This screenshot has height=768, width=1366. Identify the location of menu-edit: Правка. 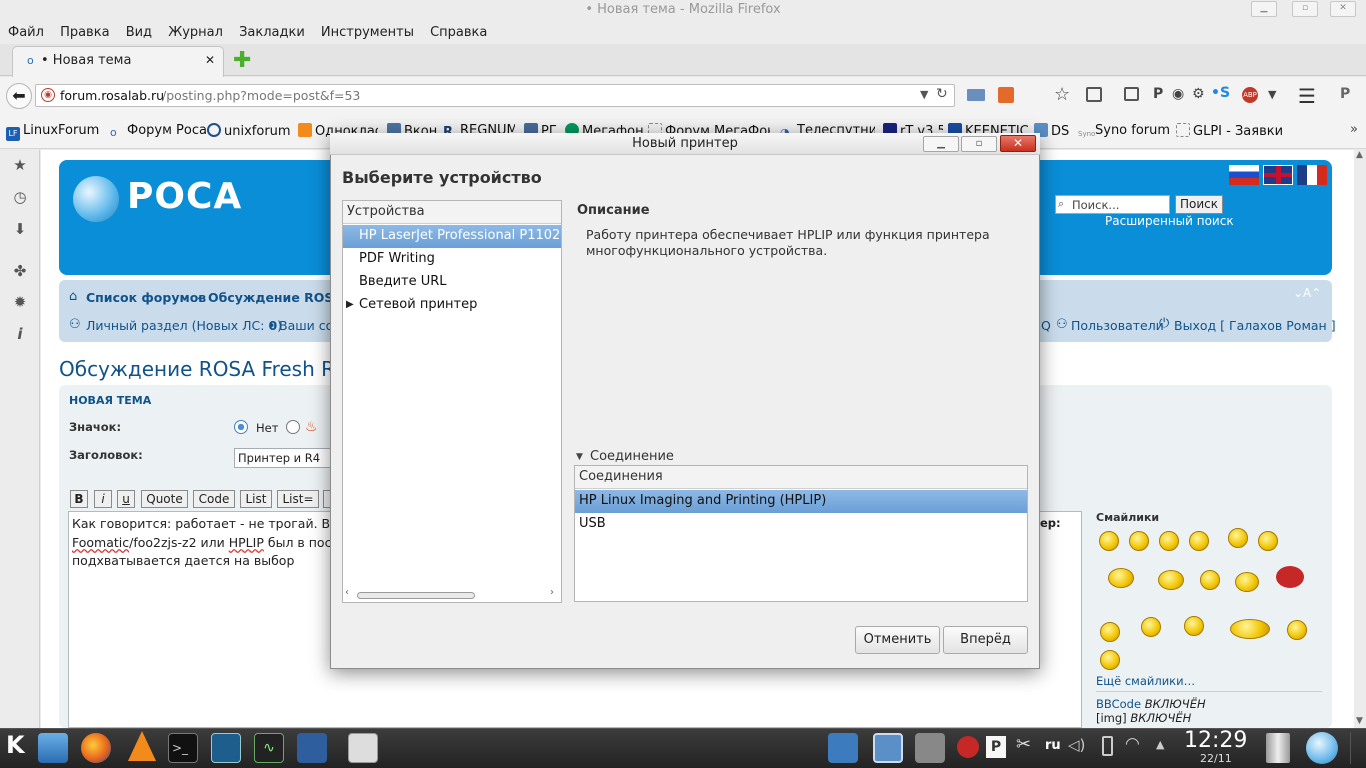
(84, 33).